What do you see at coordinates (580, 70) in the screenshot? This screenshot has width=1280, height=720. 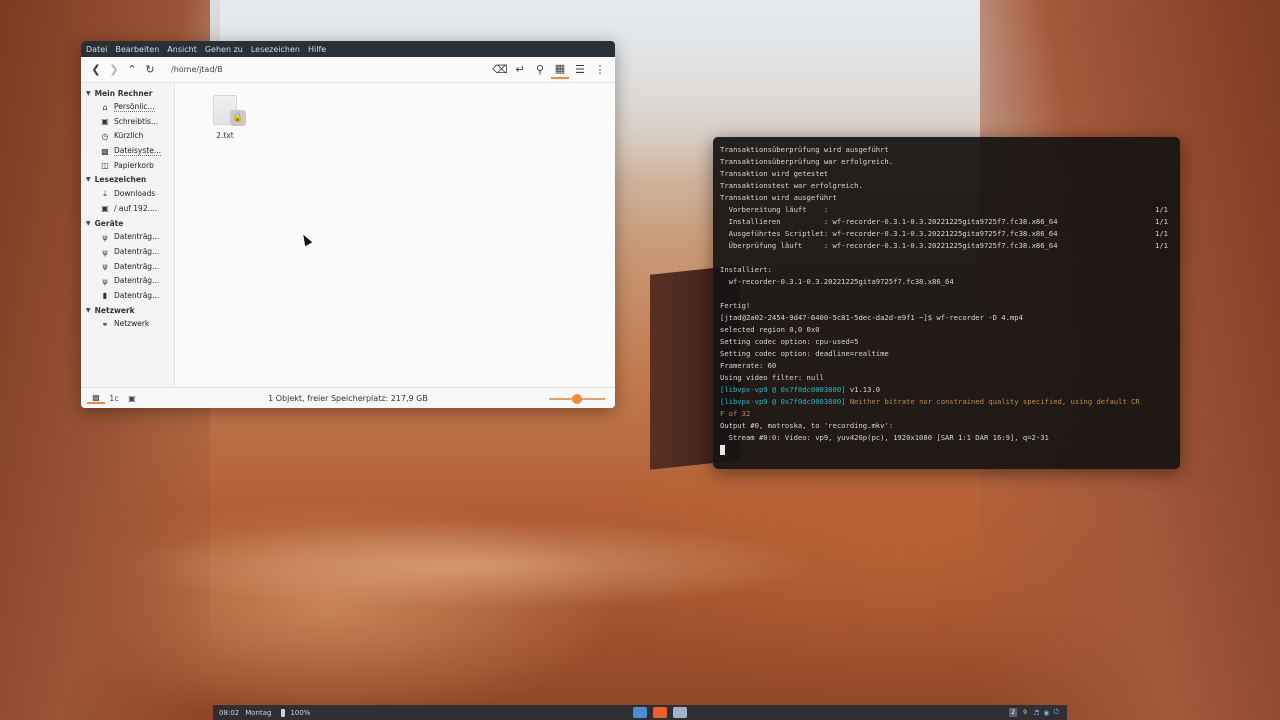 I see `list-view-icon: ☰` at bounding box center [580, 70].